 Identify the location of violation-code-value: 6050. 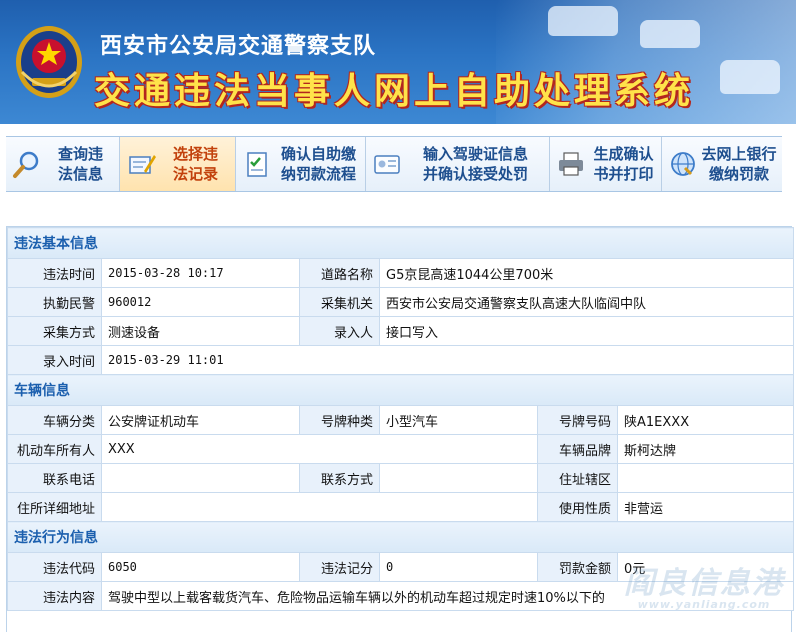
(200, 567).